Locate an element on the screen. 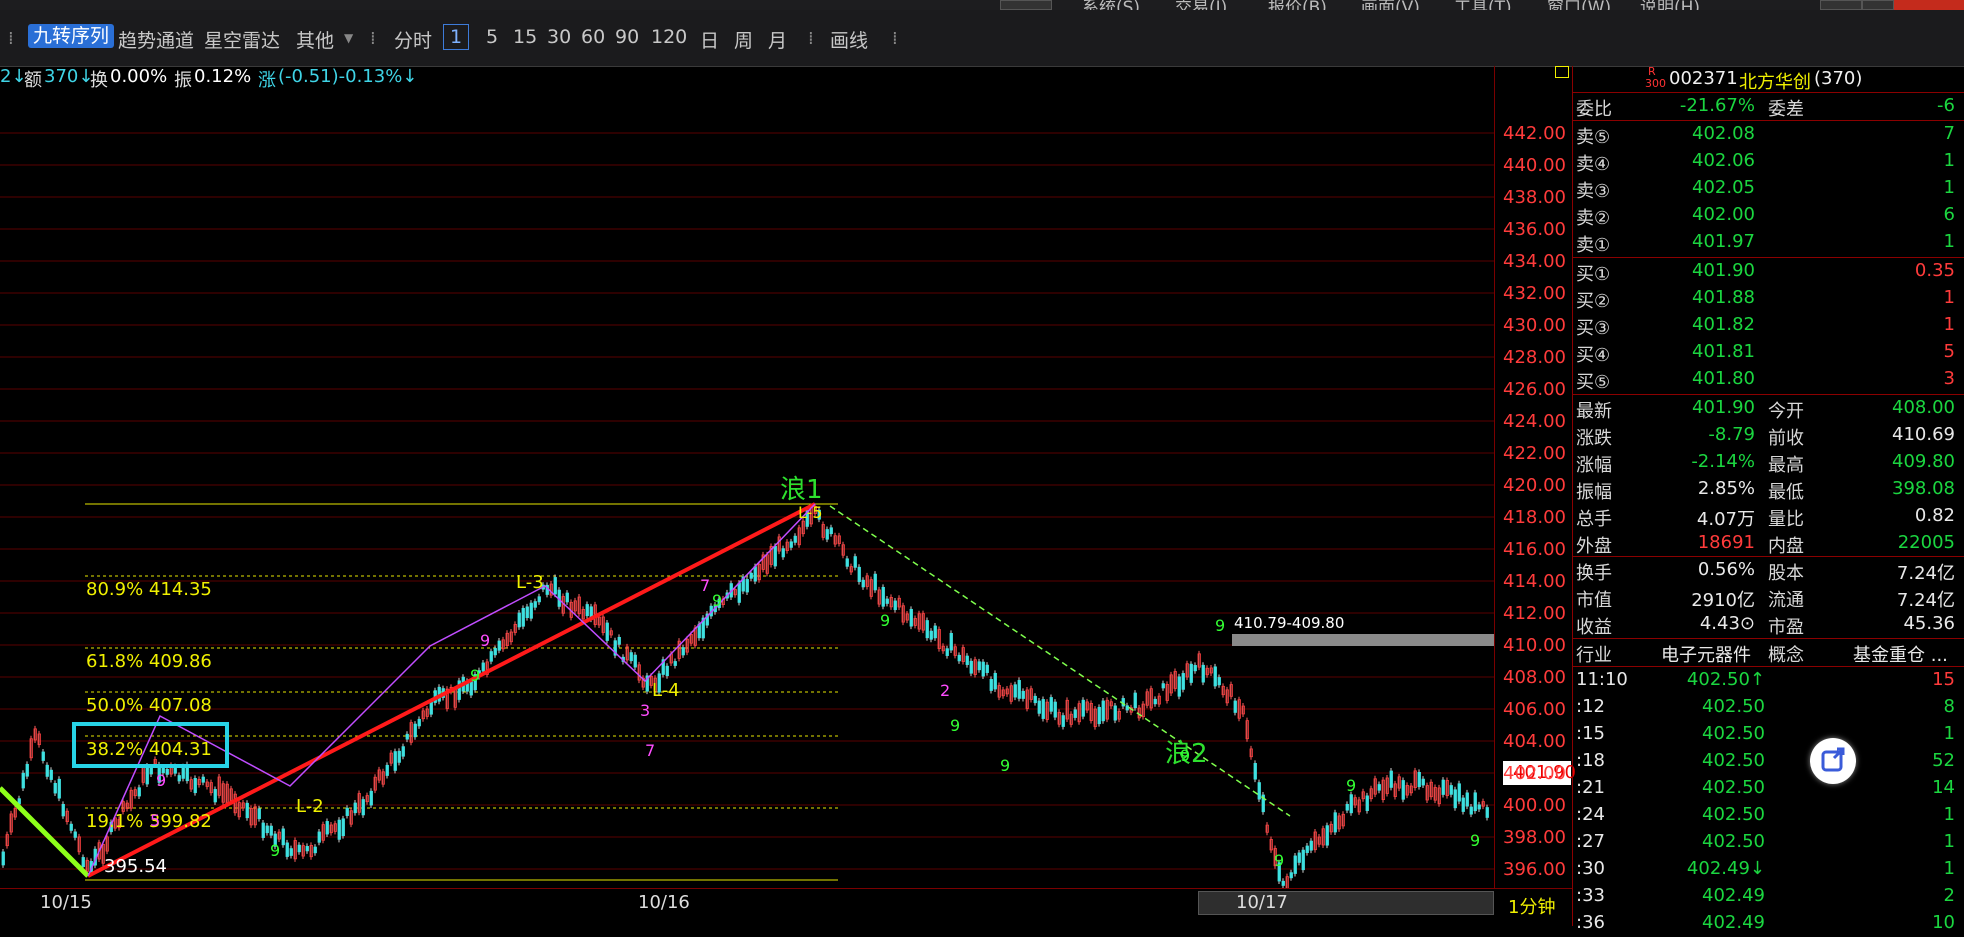 The width and height of the screenshot is (1964, 937). tool-star-radar: 星空雷达 is located at coordinates (242, 39).